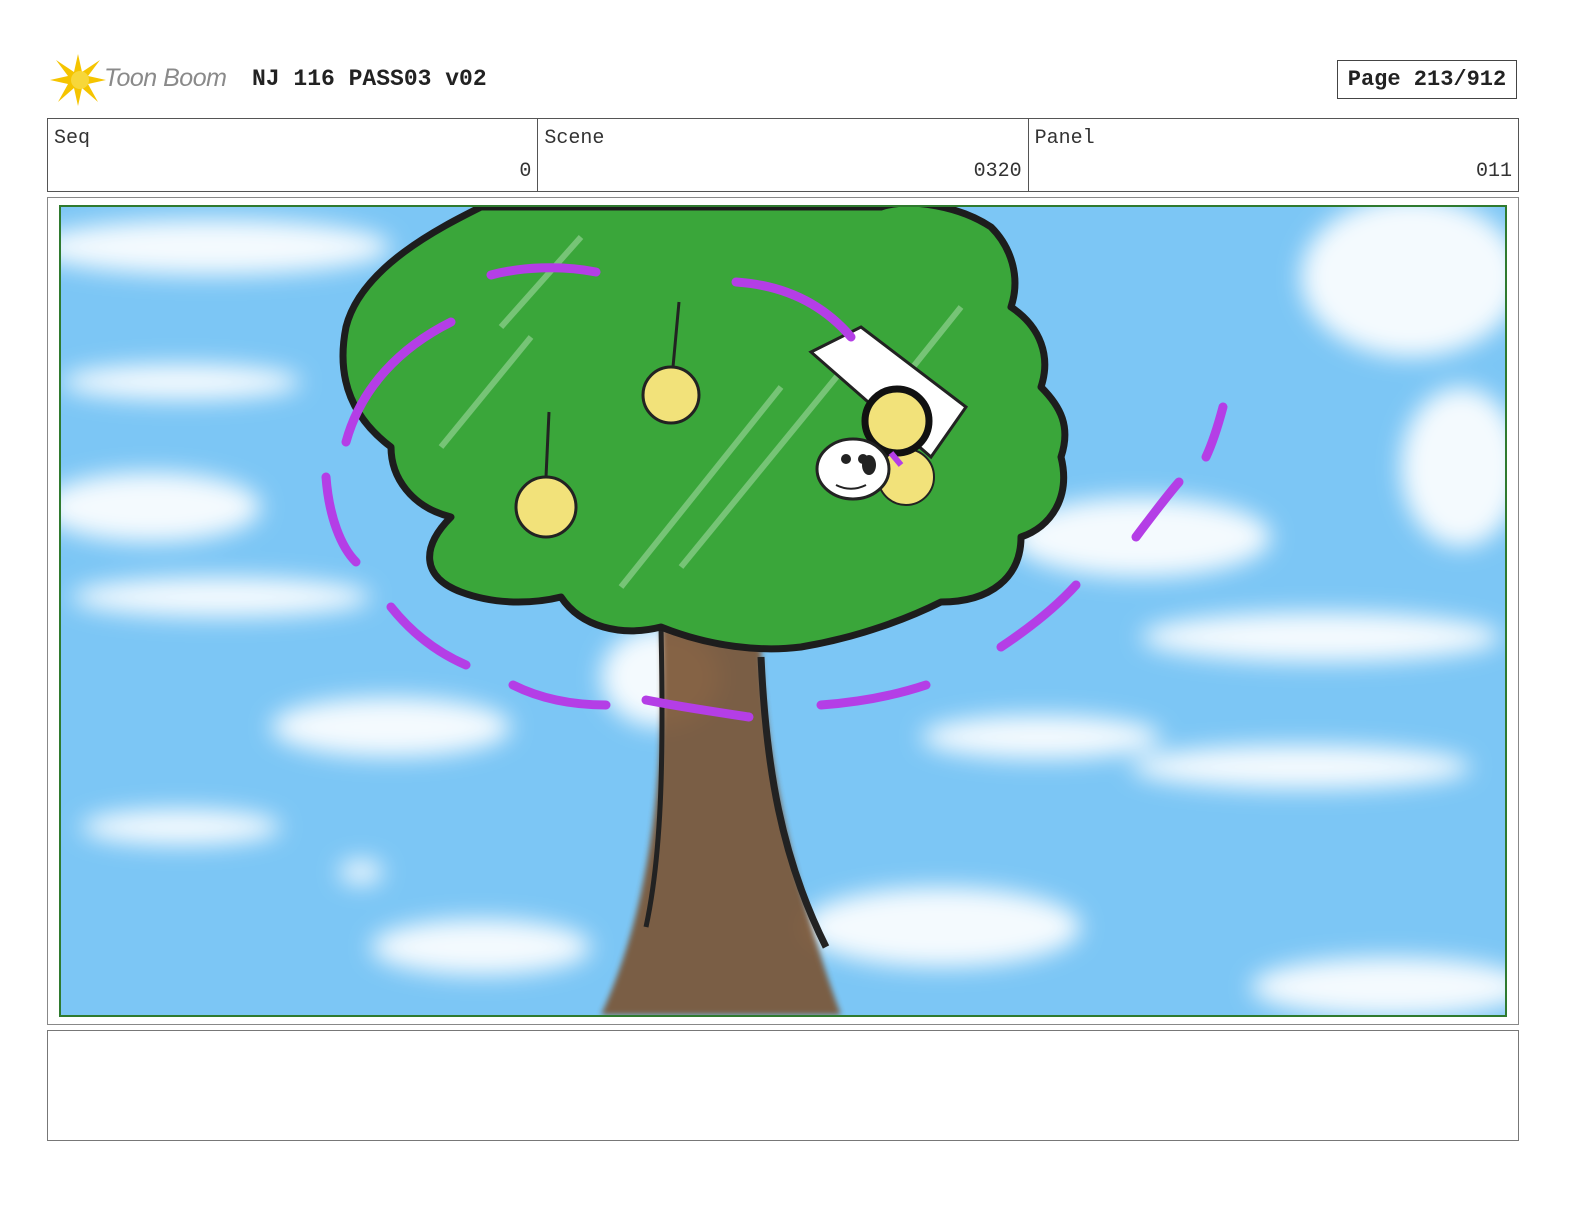 This screenshot has height=1224, width=1584. What do you see at coordinates (165, 78) in the screenshot?
I see `logo-text: Toon Boom` at bounding box center [165, 78].